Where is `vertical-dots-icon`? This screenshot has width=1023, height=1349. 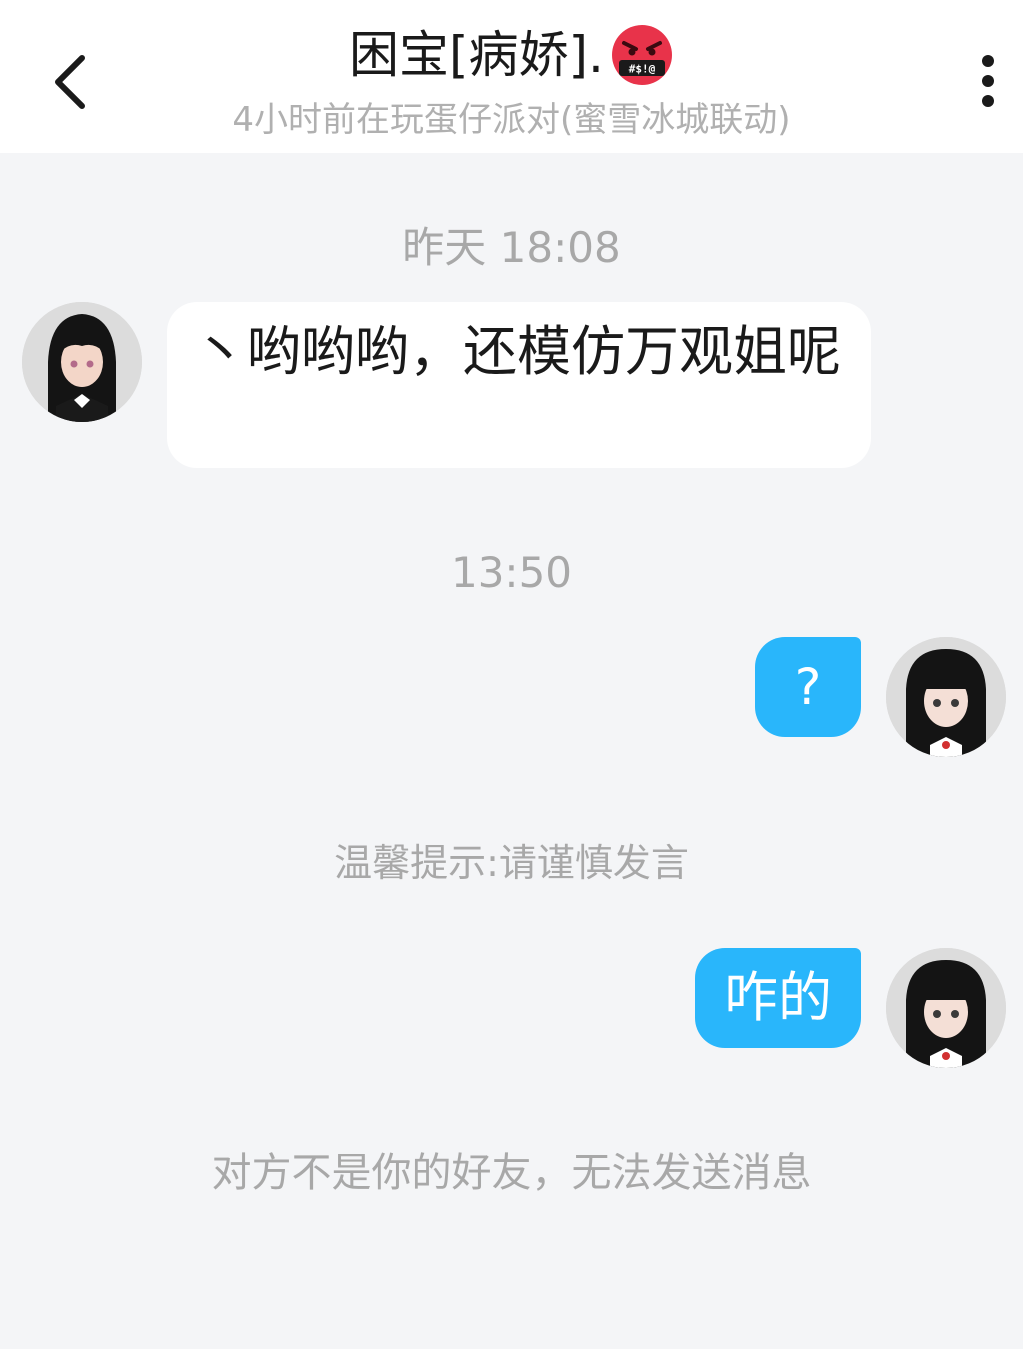 vertical-dots-icon is located at coordinates (988, 81).